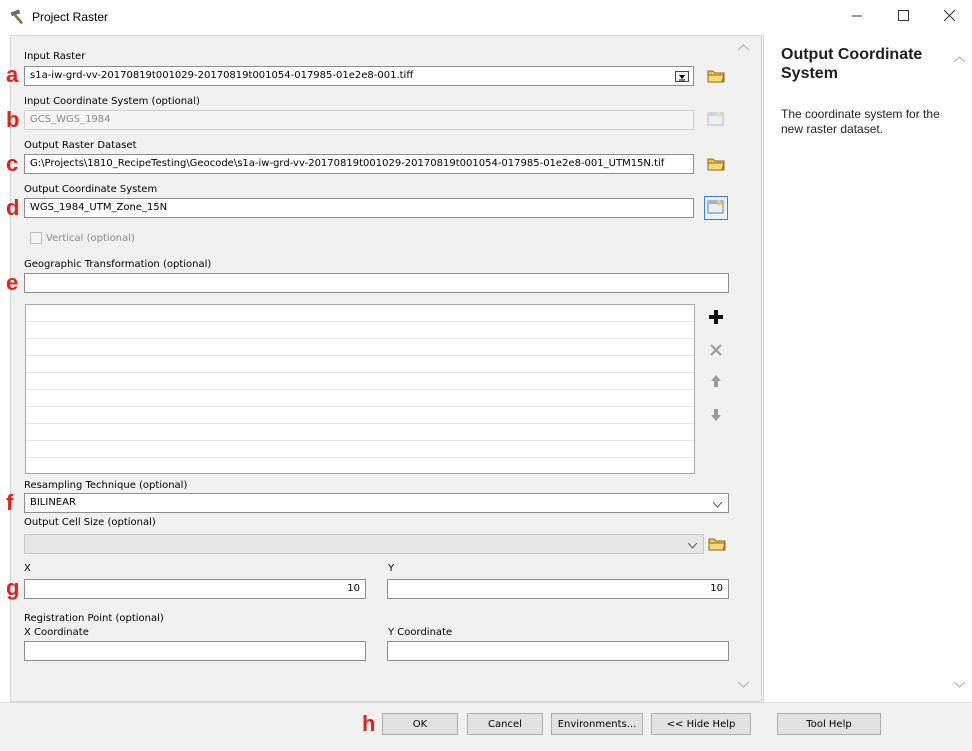  What do you see at coordinates (10, 502) in the screenshot?
I see `marker-f: f` at bounding box center [10, 502].